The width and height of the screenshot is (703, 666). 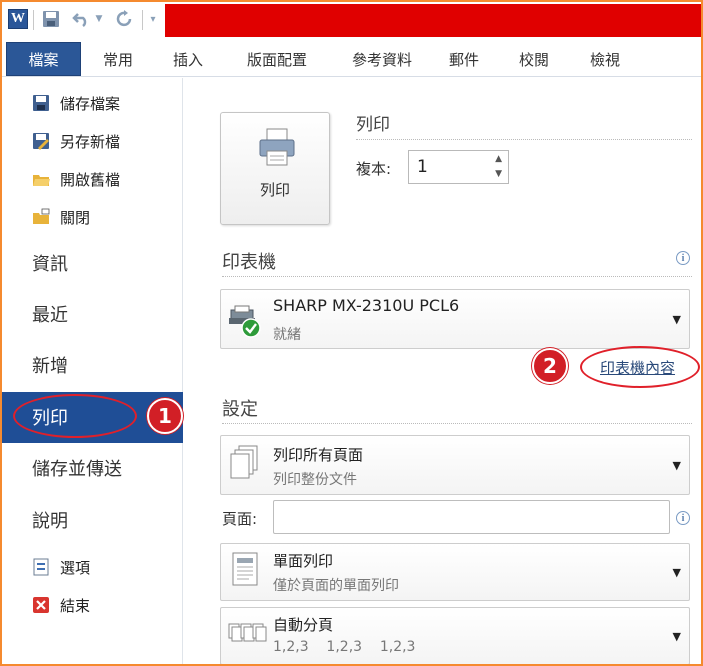 What do you see at coordinates (90, 103) in the screenshot?
I see `save-command-label: 儲存檔案` at bounding box center [90, 103].